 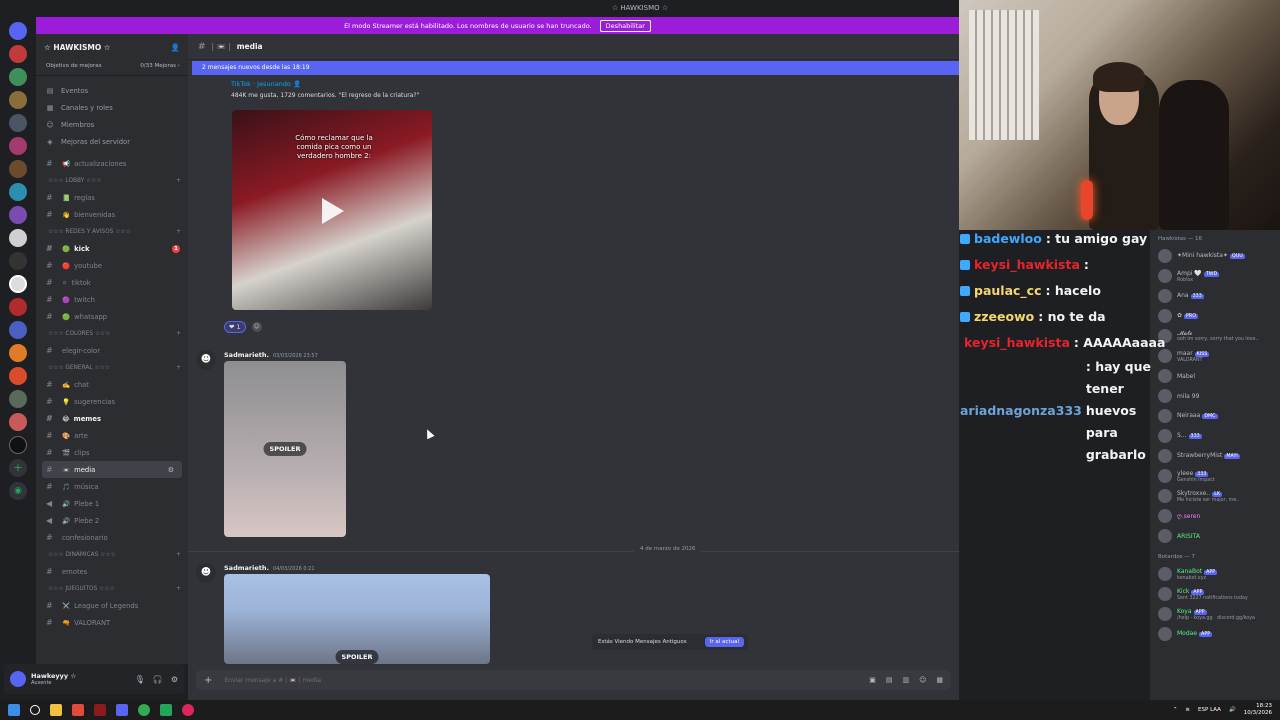 What do you see at coordinates (18, 31) in the screenshot?
I see `direct-messages-icon` at bounding box center [18, 31].